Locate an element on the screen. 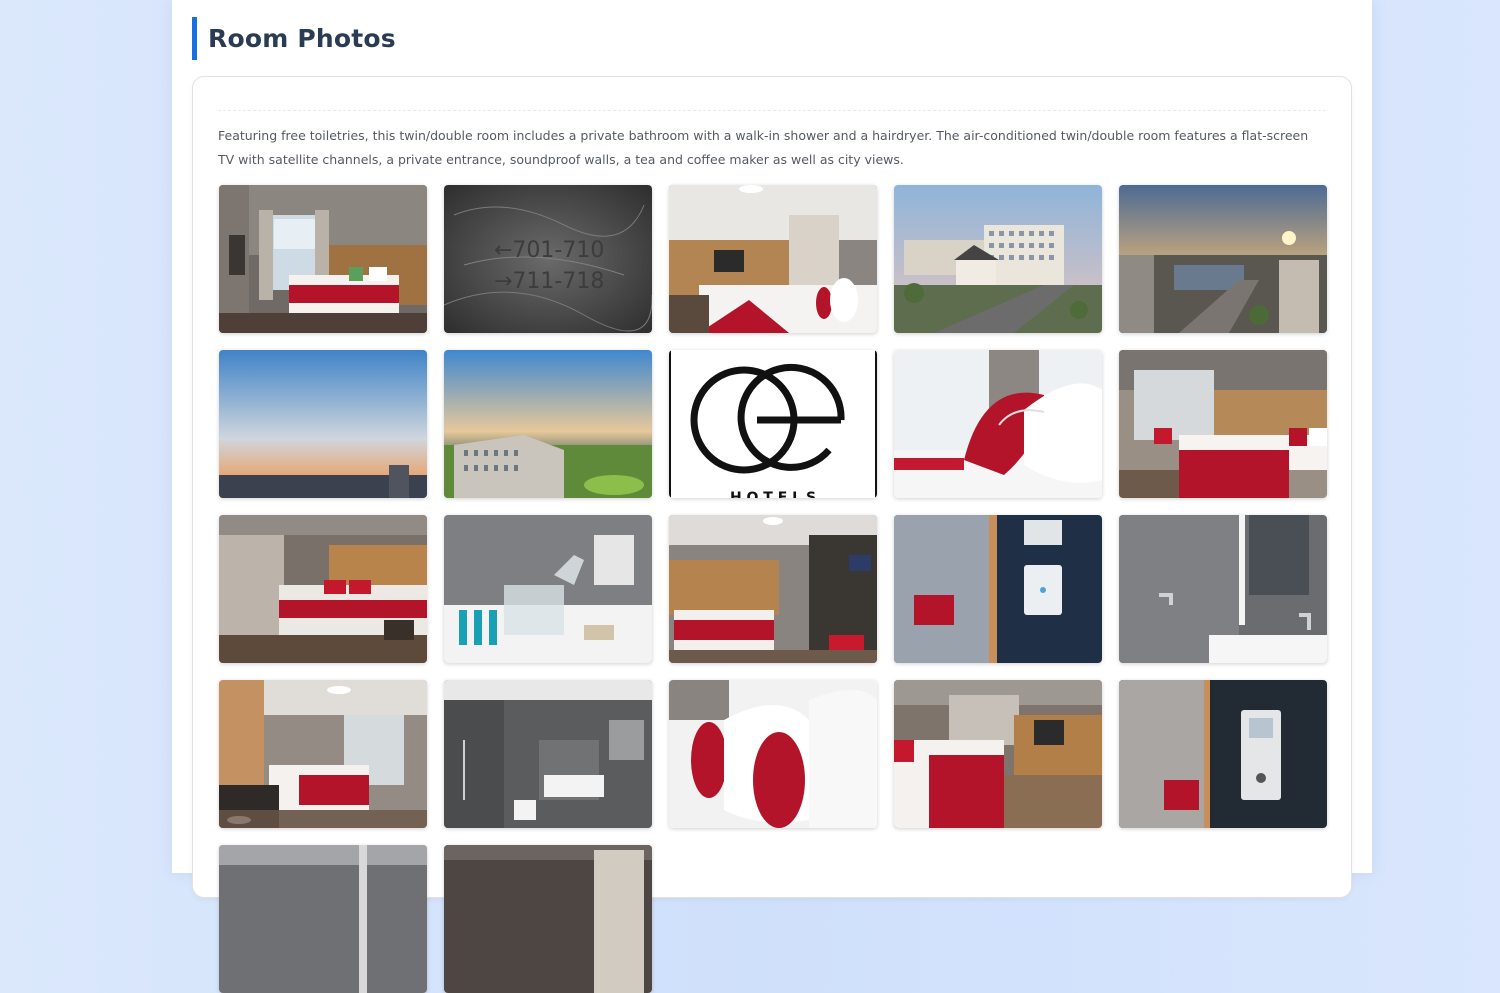 Image resolution: width=1500 pixels, height=993 pixels. photo-pillows-closeup is located at coordinates (998, 424).